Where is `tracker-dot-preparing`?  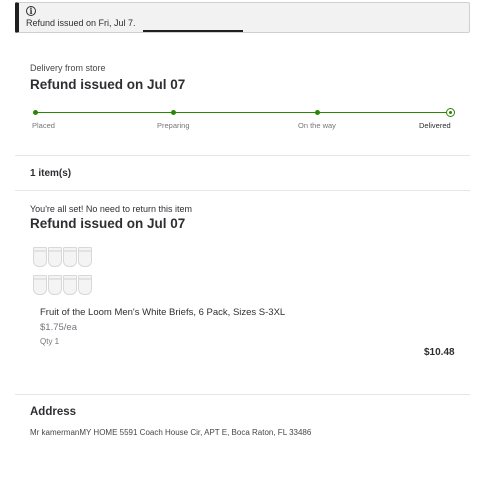 tracker-dot-preparing is located at coordinates (173, 112).